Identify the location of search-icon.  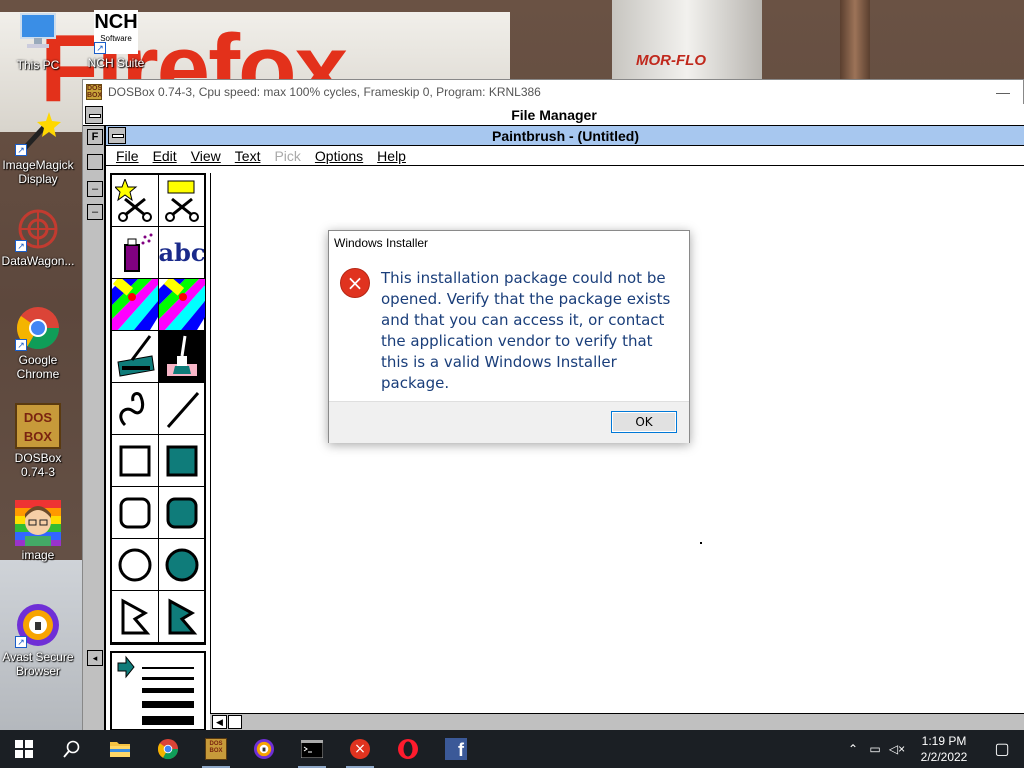
(71, 749).